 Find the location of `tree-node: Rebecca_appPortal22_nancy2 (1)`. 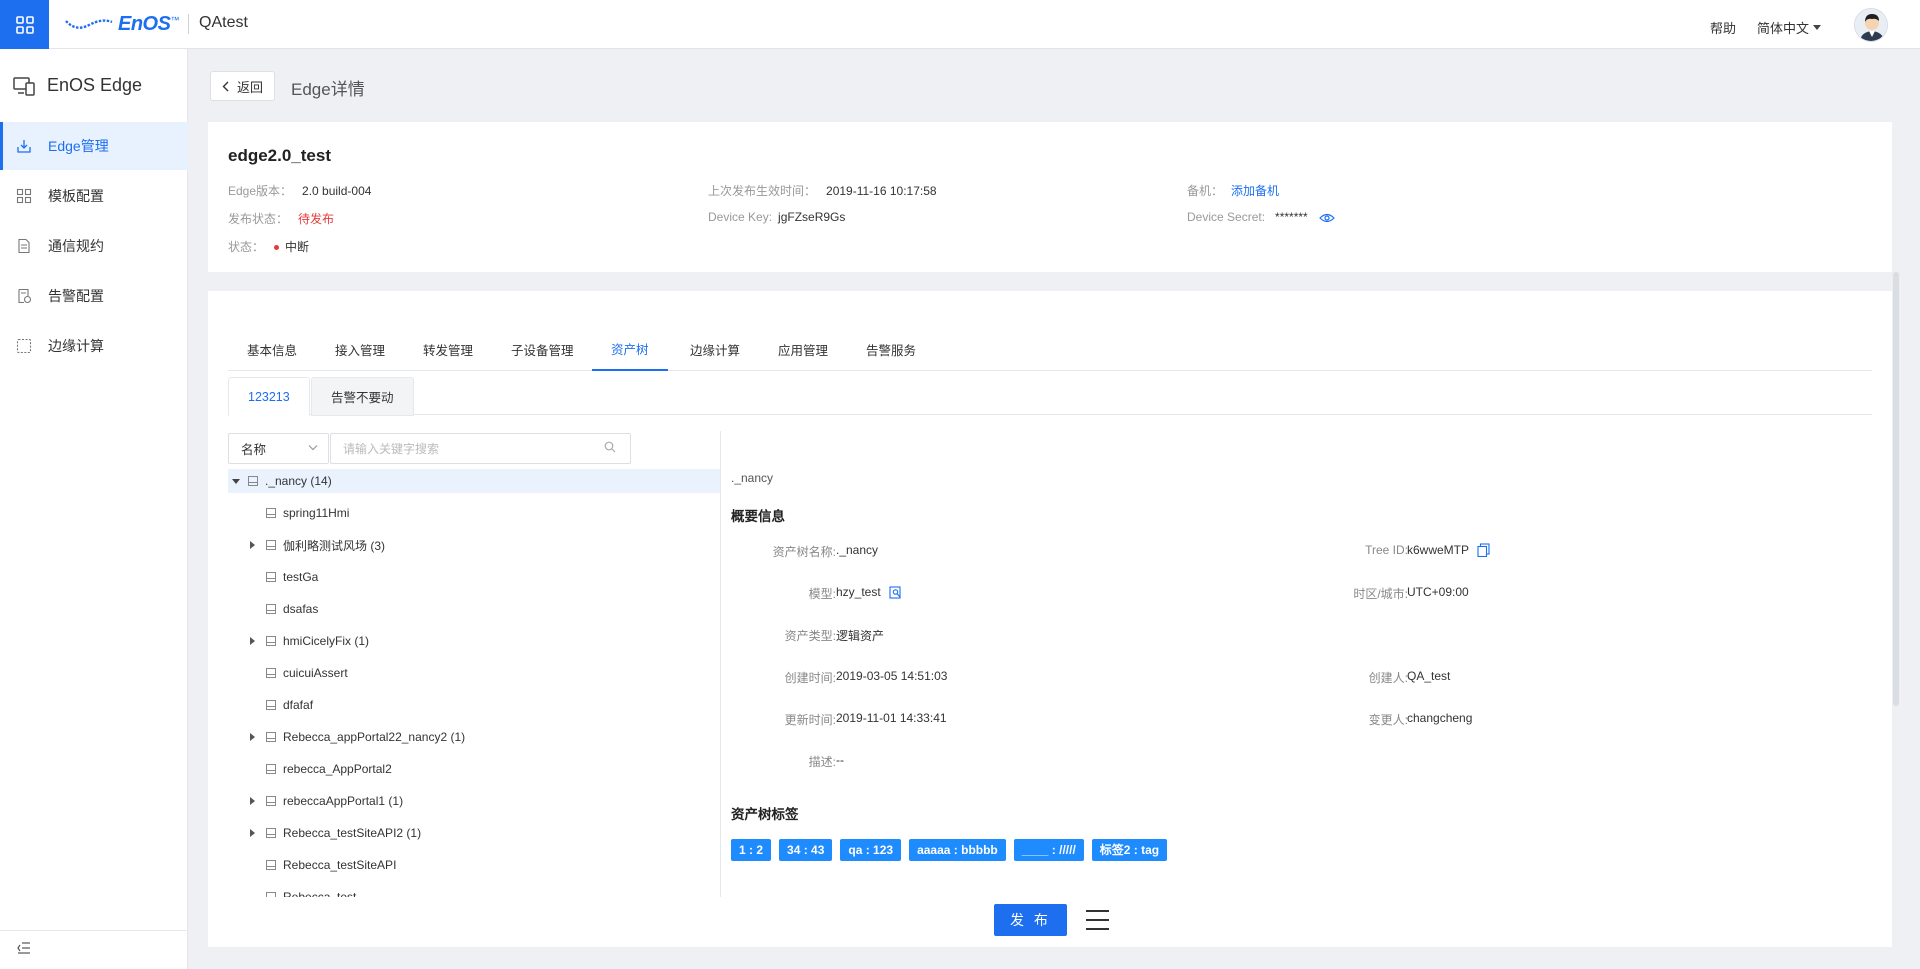

tree-node: Rebecca_appPortal22_nancy2 (1) is located at coordinates (474, 737).